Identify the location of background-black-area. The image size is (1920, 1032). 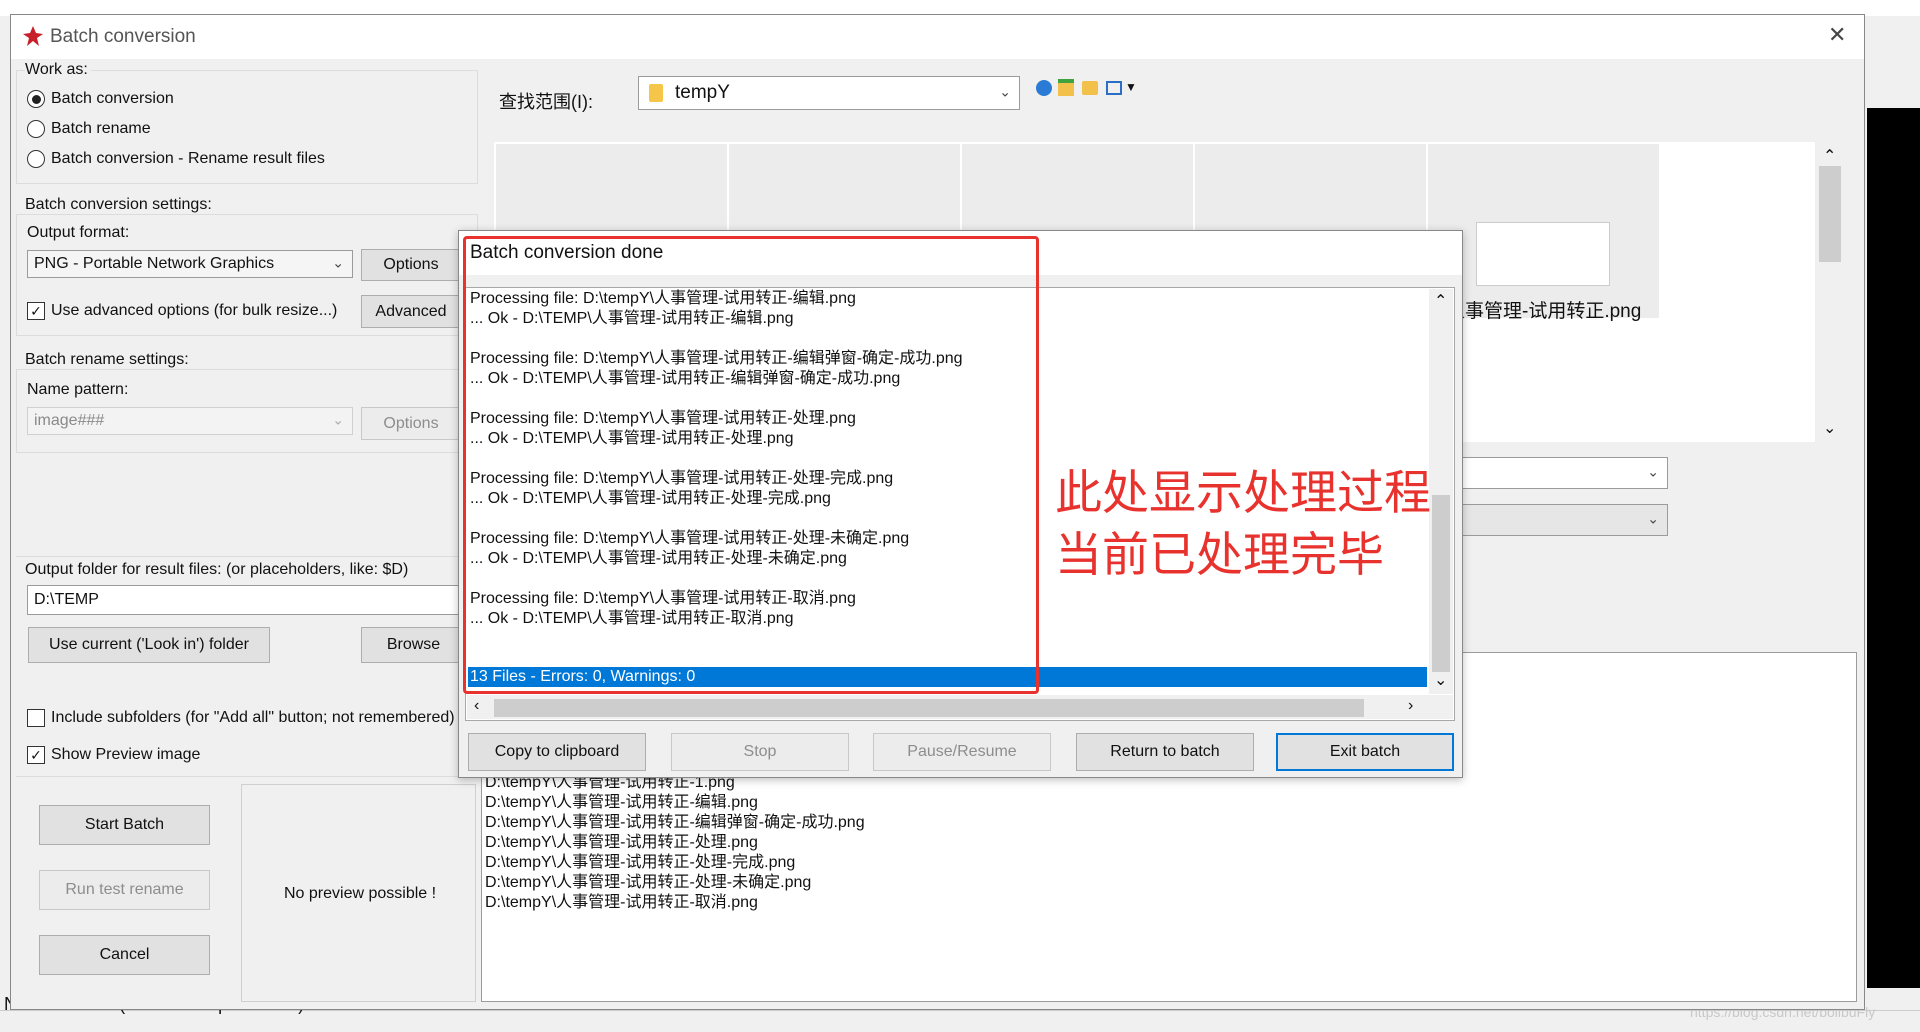
(1893, 548).